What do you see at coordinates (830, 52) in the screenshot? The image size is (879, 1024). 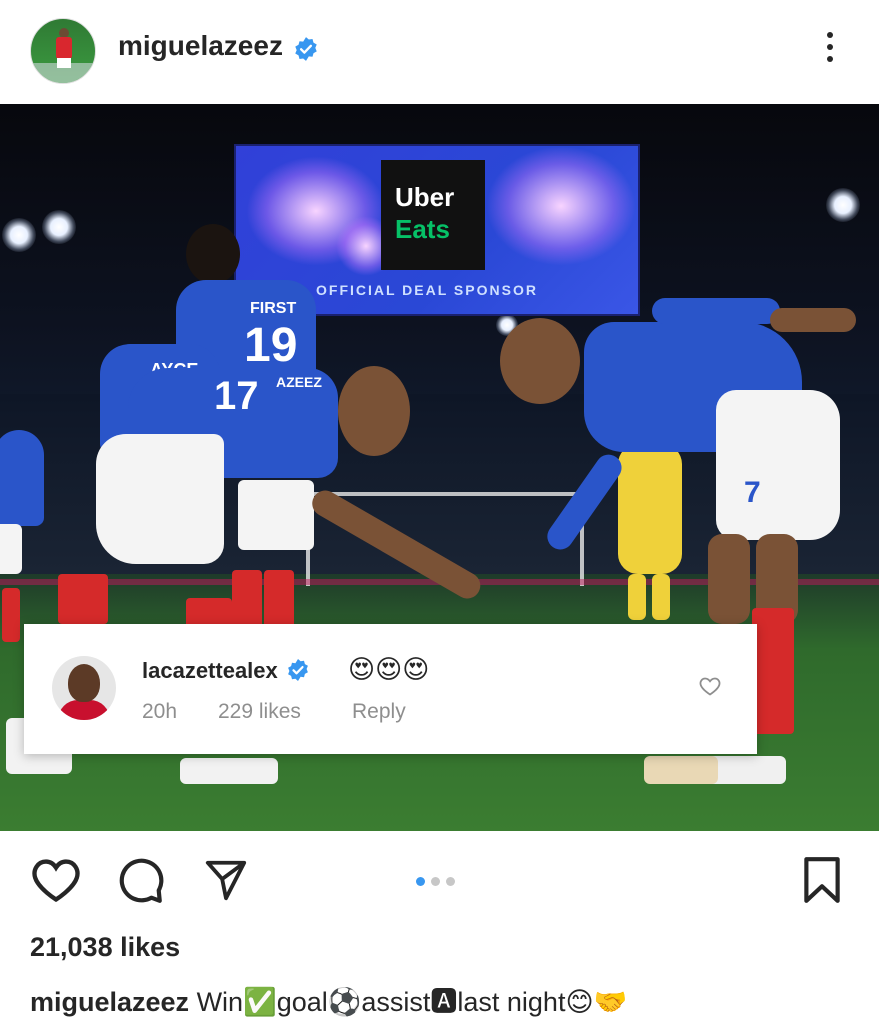 I see `more-vertical-icon` at bounding box center [830, 52].